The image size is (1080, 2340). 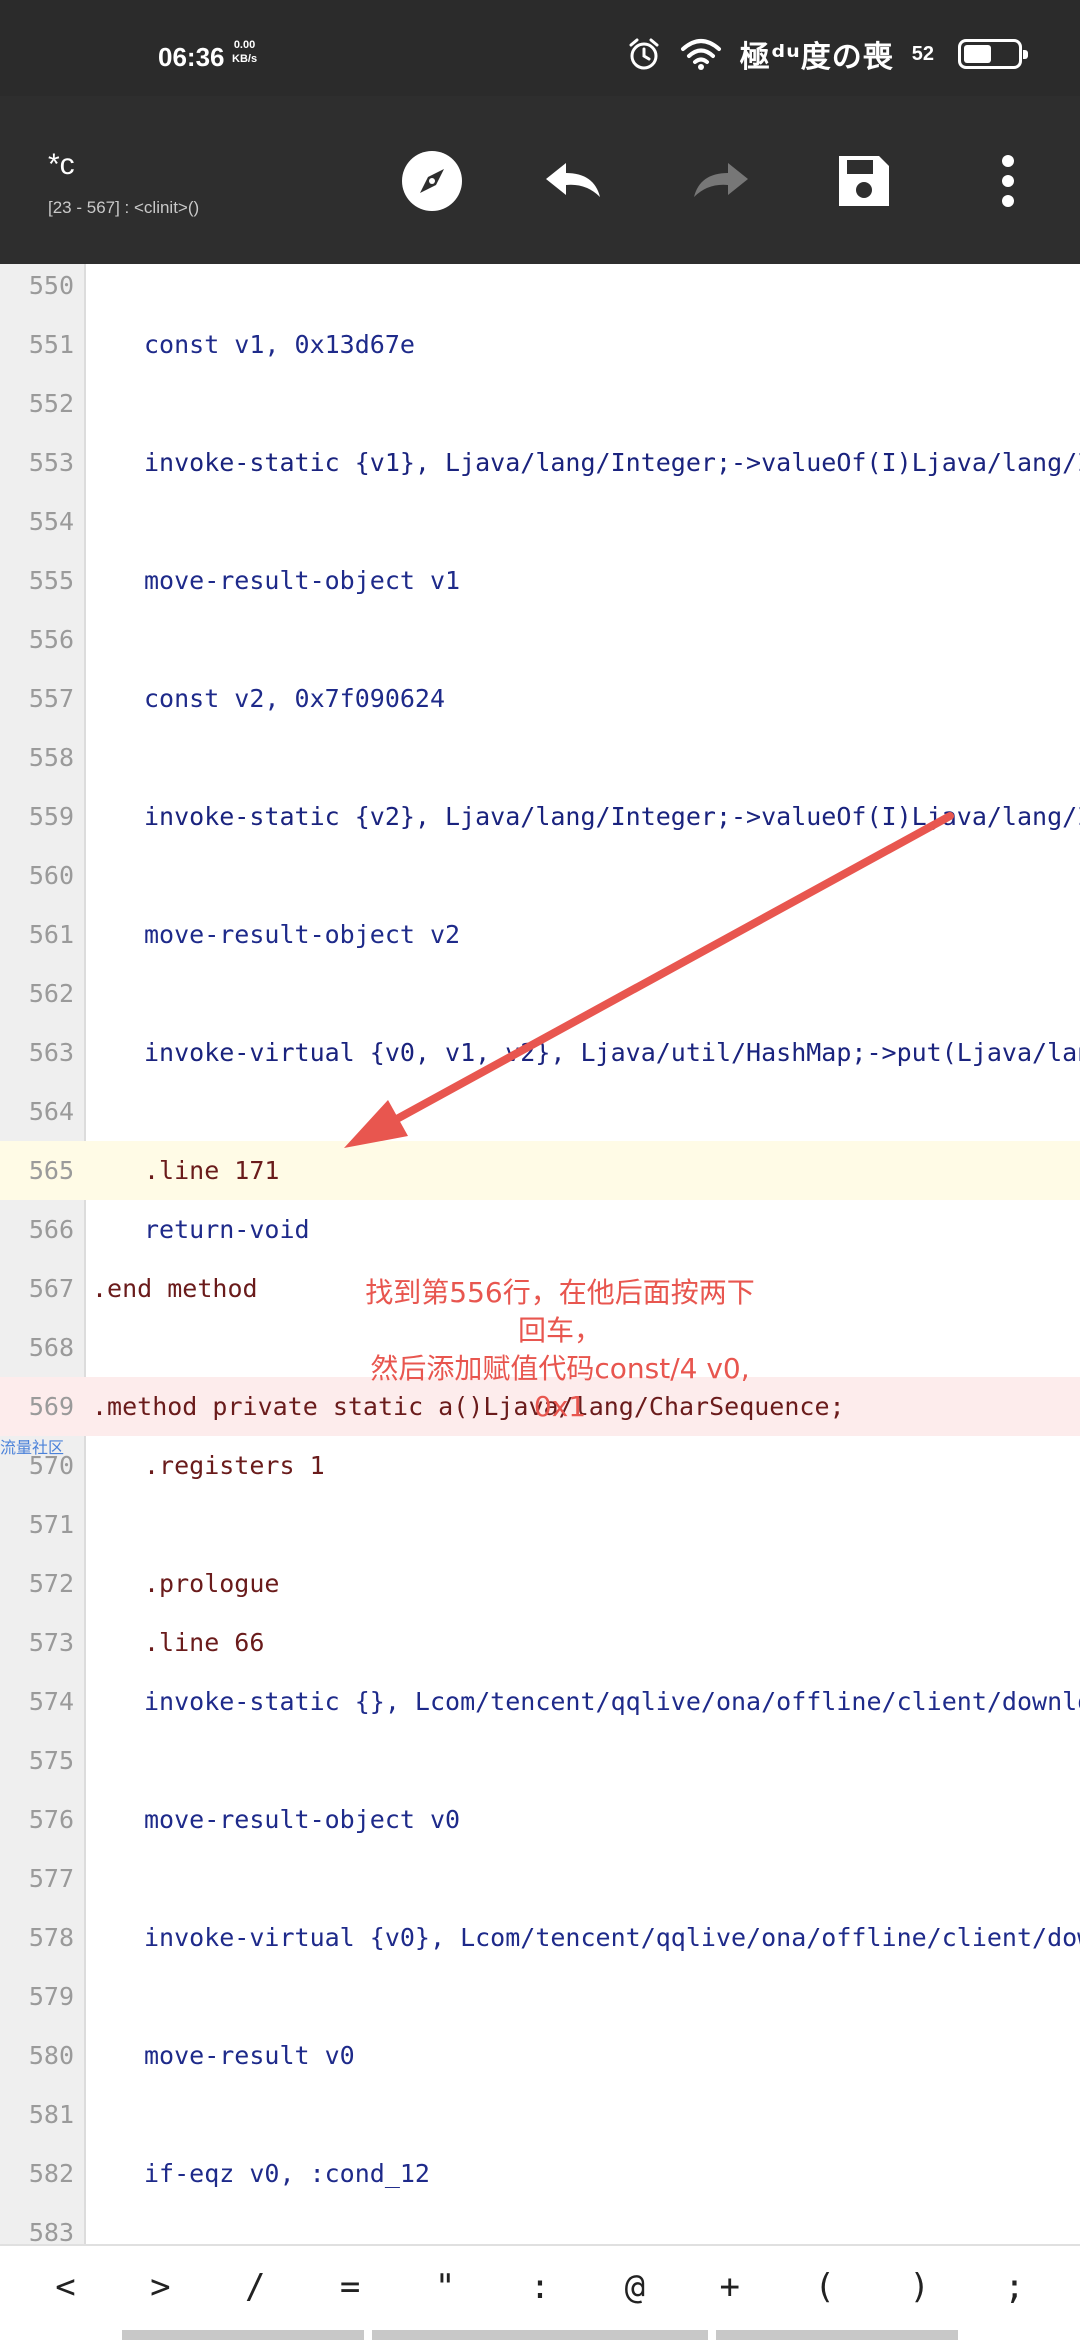 What do you see at coordinates (540, 48) in the screenshot?
I see `status-bar: 06:36 0.00 KB/s 極ᵈᵘ度の喪 52` at bounding box center [540, 48].